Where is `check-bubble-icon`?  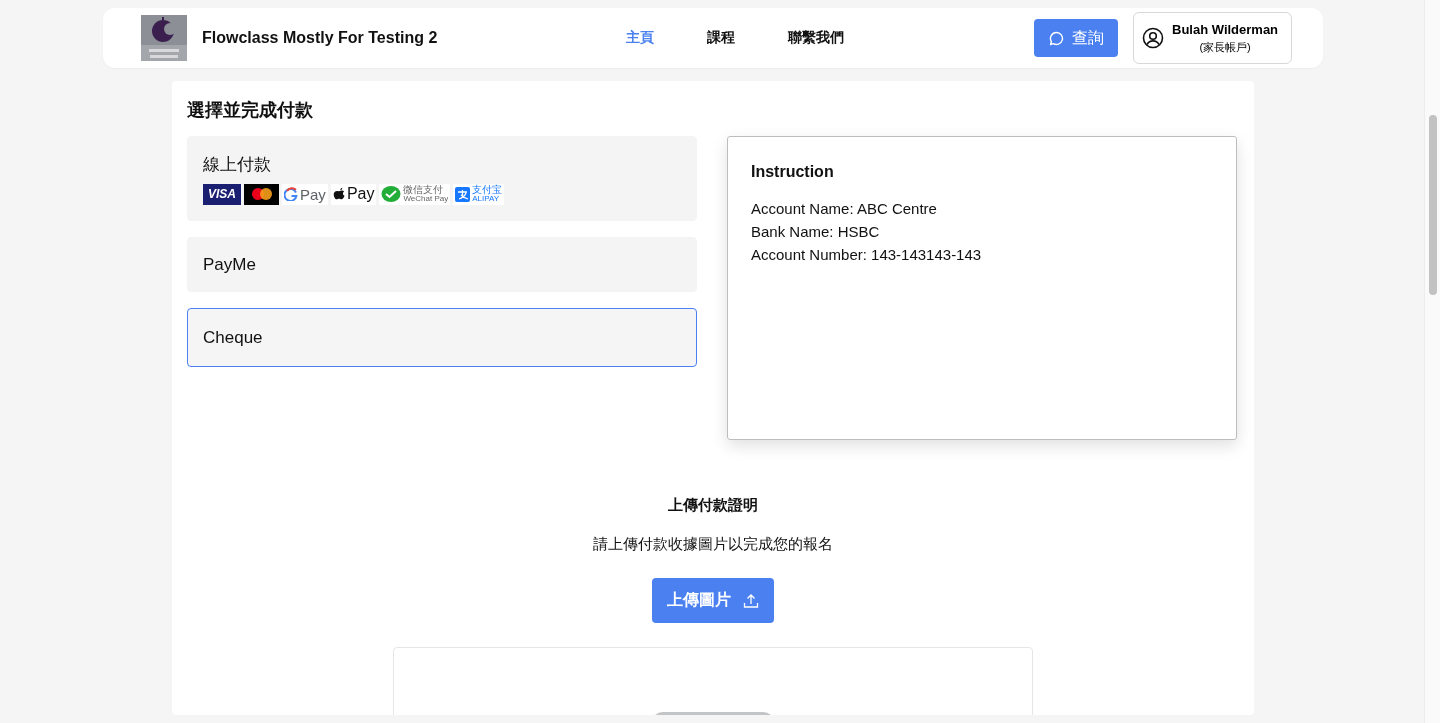
check-bubble-icon is located at coordinates (391, 194).